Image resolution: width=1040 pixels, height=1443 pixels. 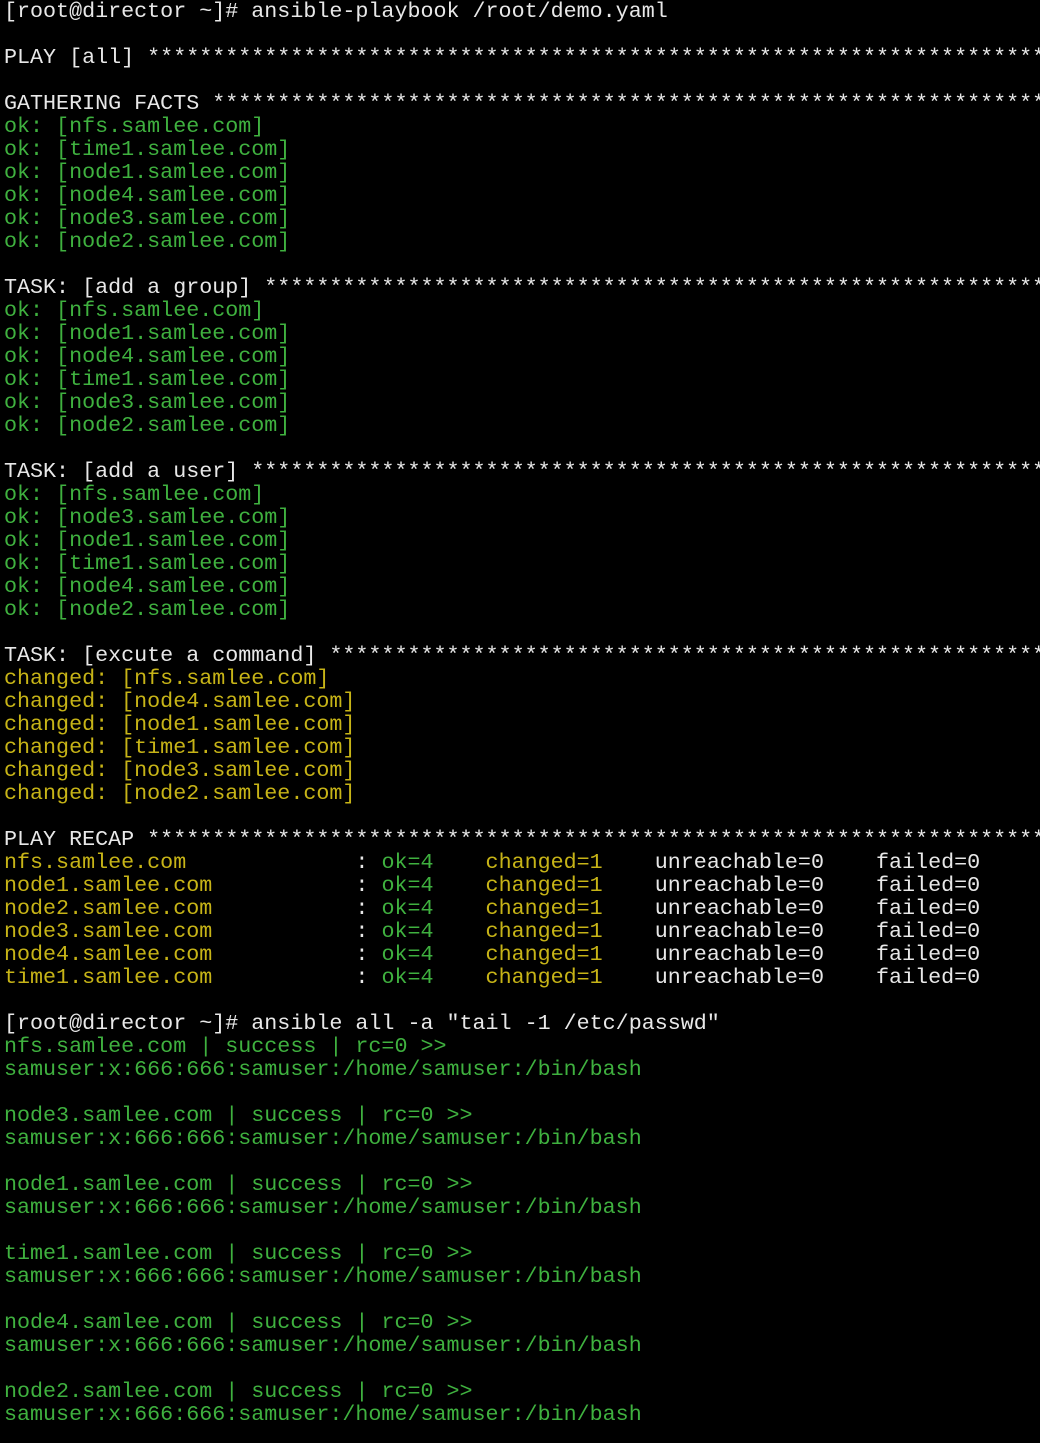 I want to click on terminal-line: changed: [time1.samlee.com], so click(x=522, y=747).